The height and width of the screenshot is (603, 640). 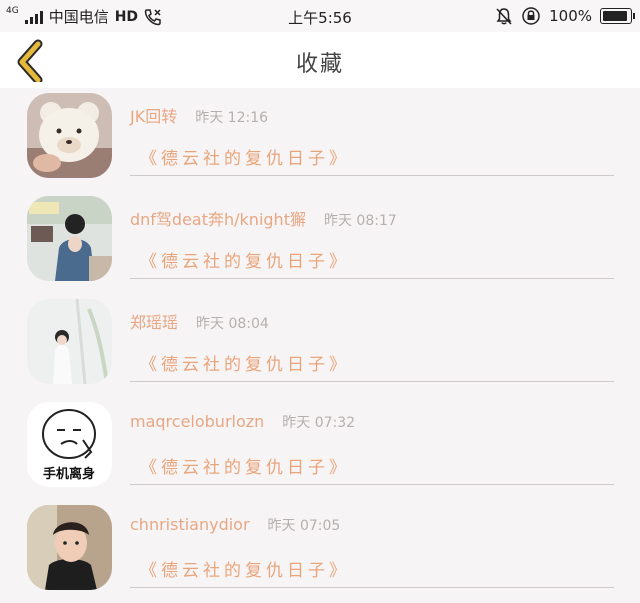 I want to click on user-name: 郑瑶瑶, so click(x=154, y=321).